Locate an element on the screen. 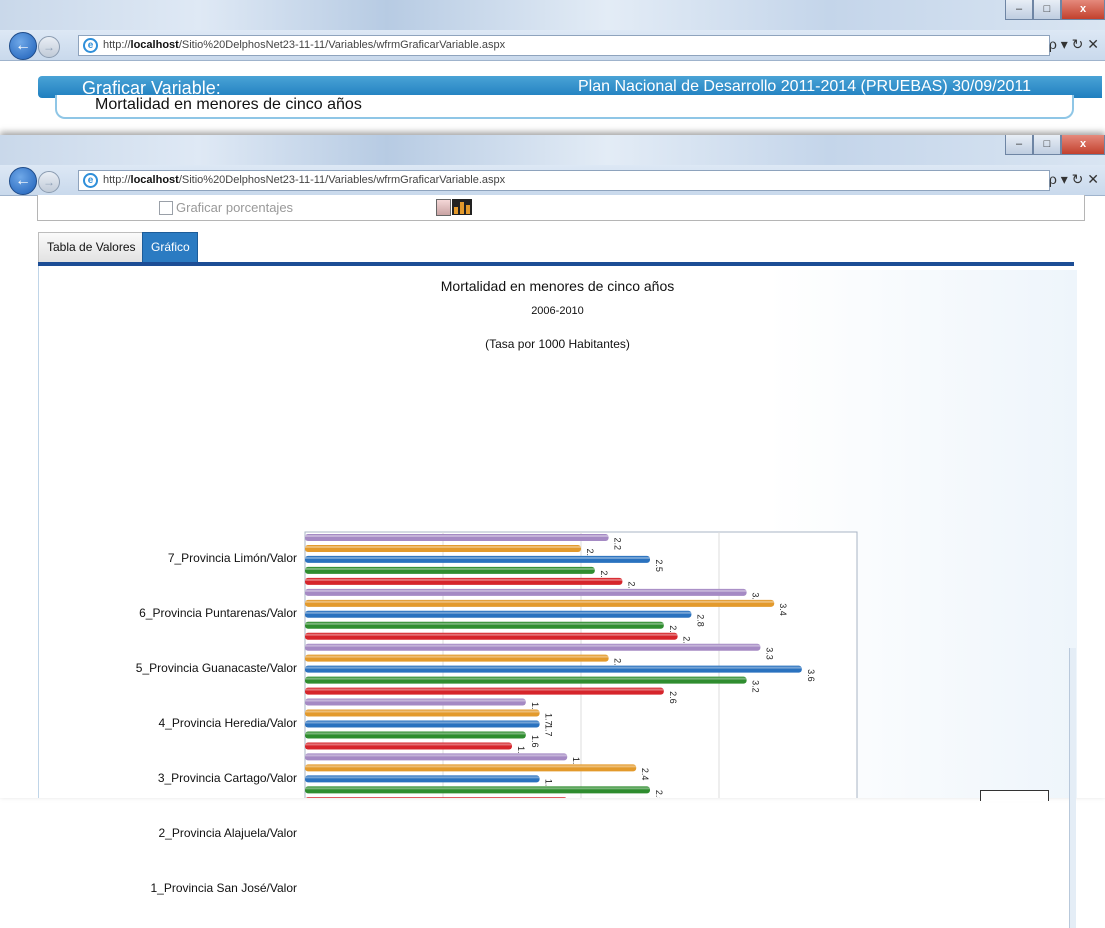  bar-data-label: 2.4 is located at coordinates (645, 774).